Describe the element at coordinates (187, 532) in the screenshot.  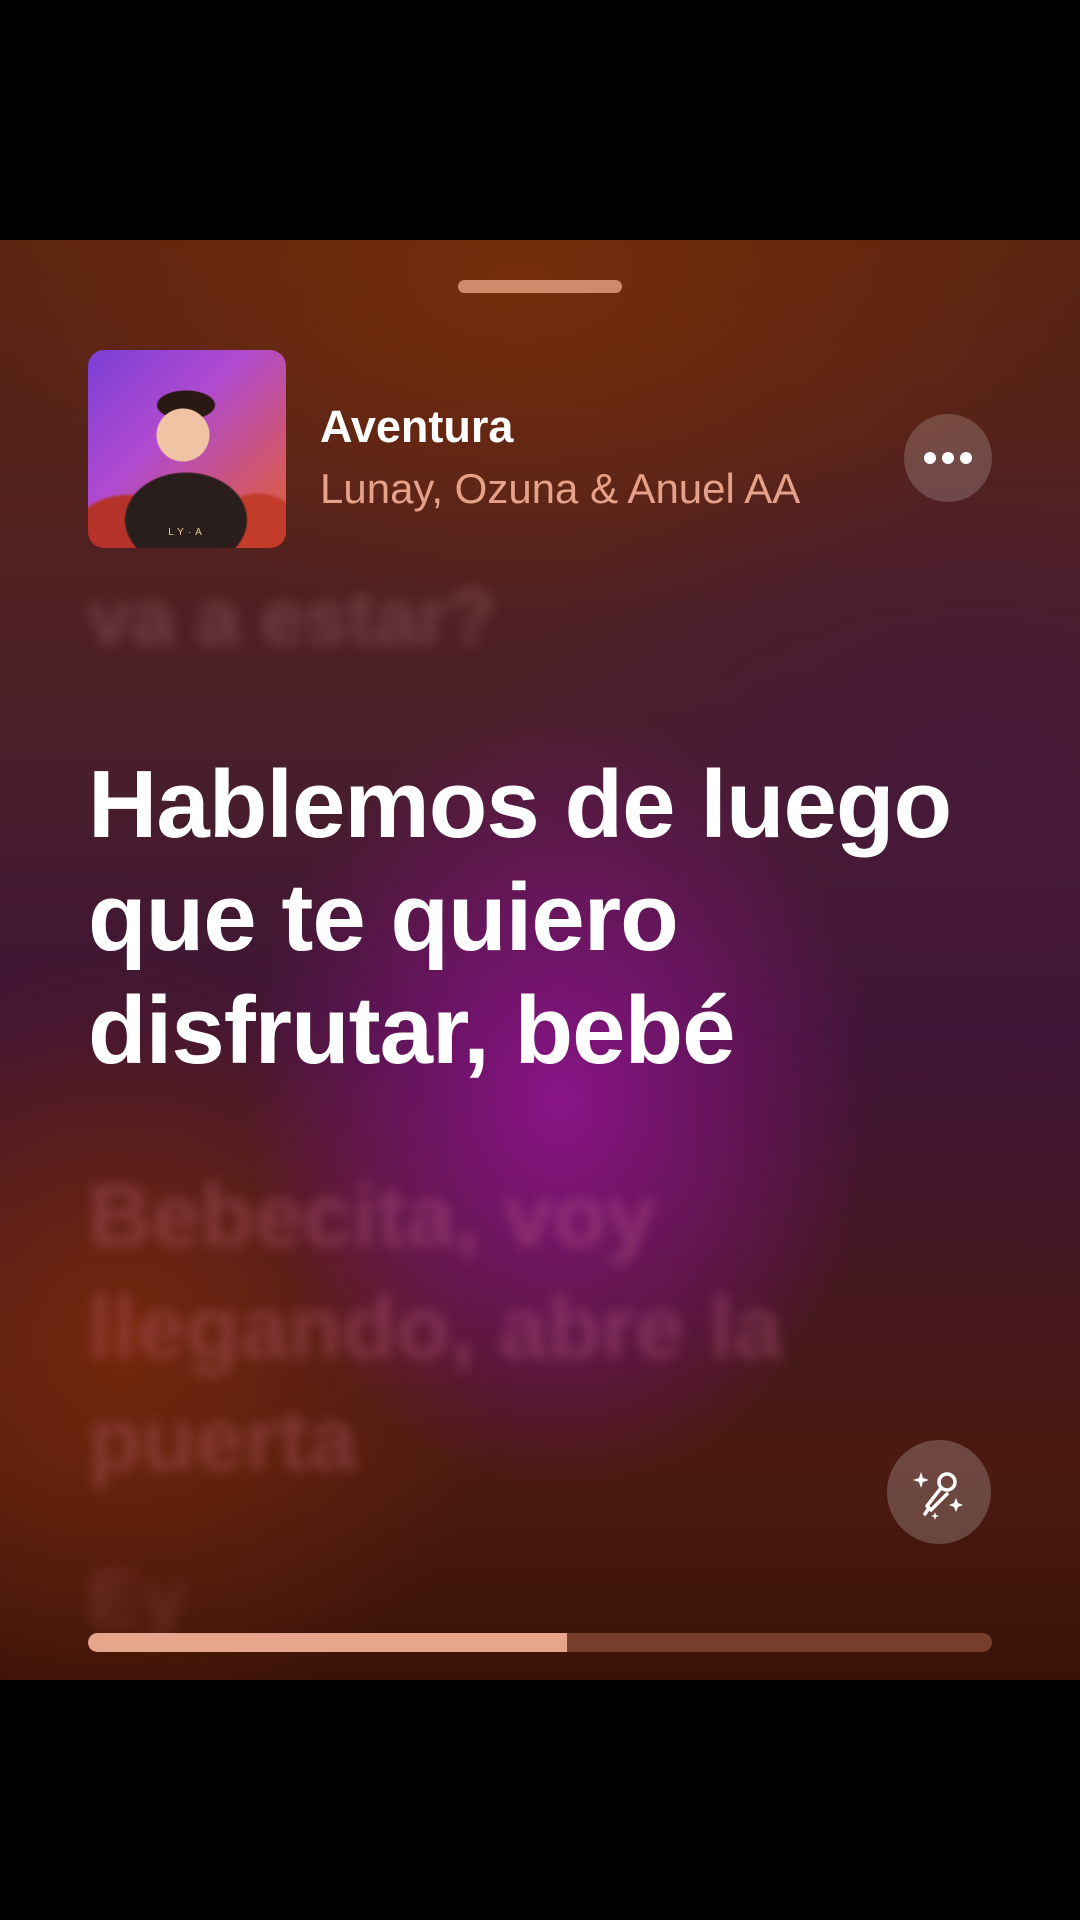
I see `artwork-signature: LY·A` at that location.